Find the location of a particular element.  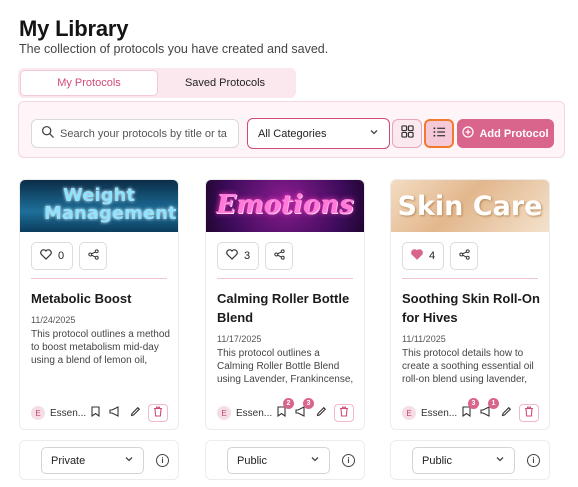

add-protocol-button: Add Protocol is located at coordinates (505, 133).